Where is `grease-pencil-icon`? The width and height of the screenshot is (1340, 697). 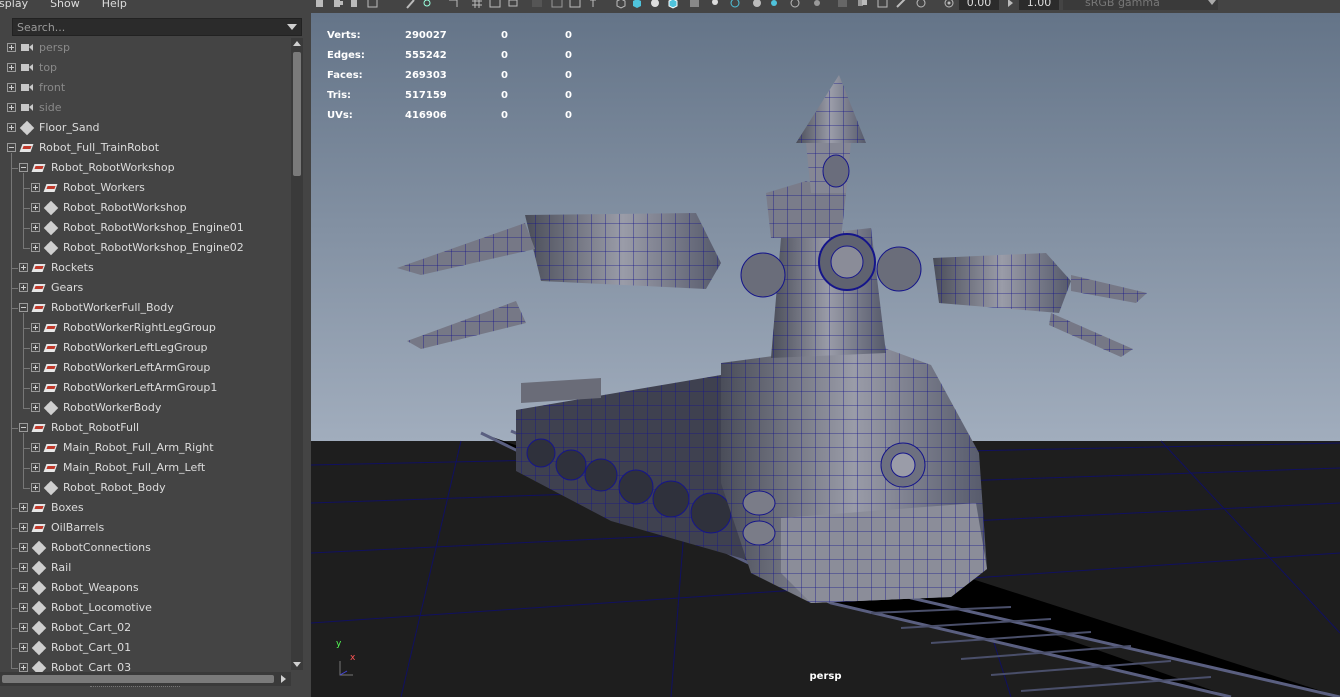 grease-pencil-icon is located at coordinates (411, 5).